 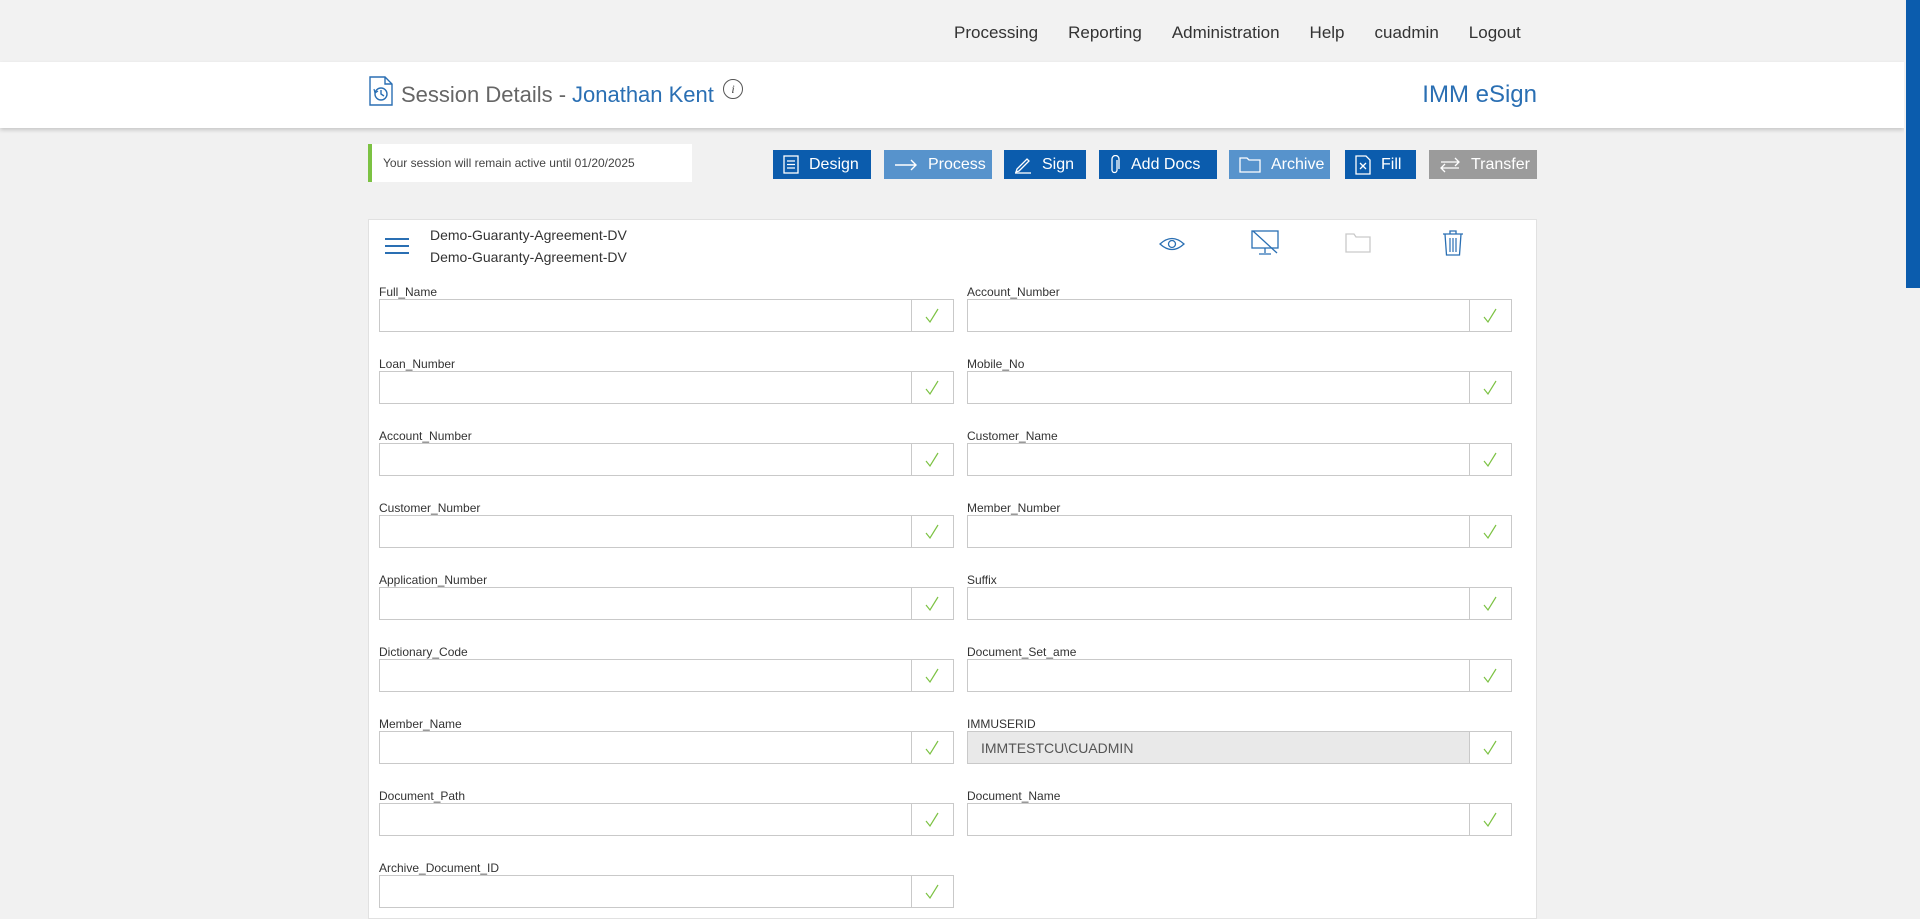 What do you see at coordinates (433, 580) in the screenshot?
I see `field-label: Application_Number` at bounding box center [433, 580].